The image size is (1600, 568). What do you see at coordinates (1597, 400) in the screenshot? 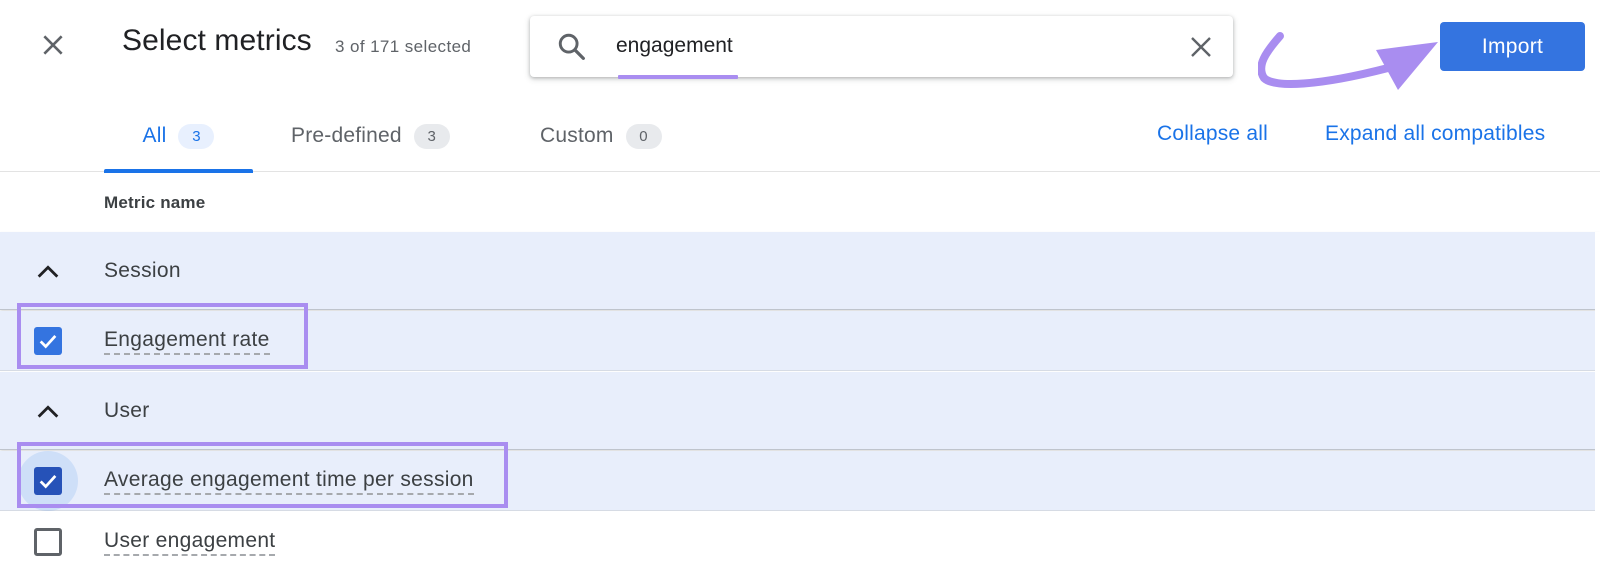
I see `list-right-edge` at bounding box center [1597, 400].